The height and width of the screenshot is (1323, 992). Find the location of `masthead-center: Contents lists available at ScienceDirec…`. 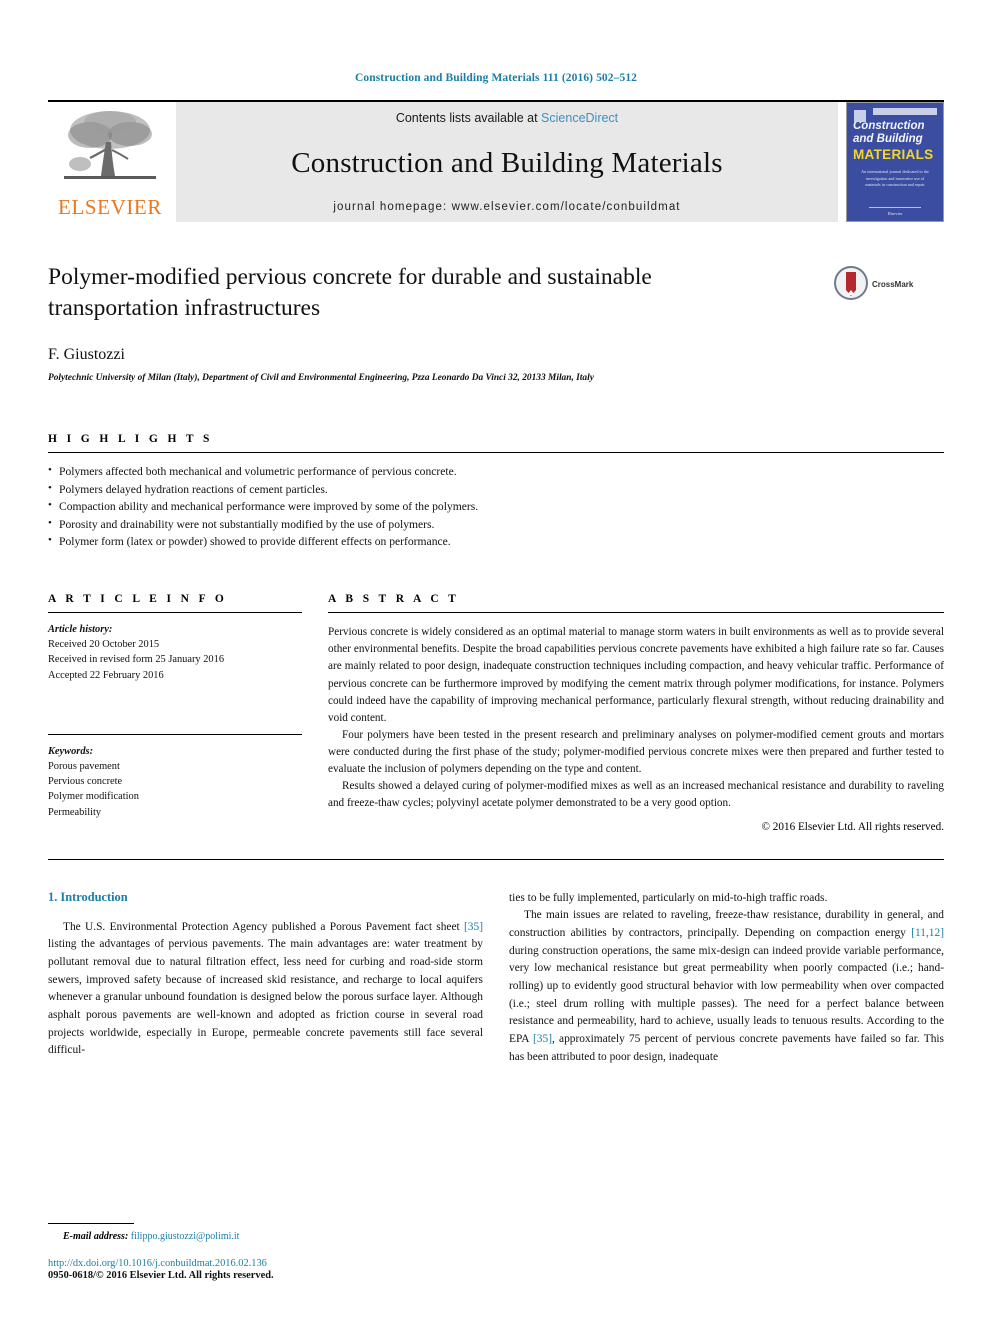

masthead-center: Contents lists available at ScienceDirec… is located at coordinates (507, 162).